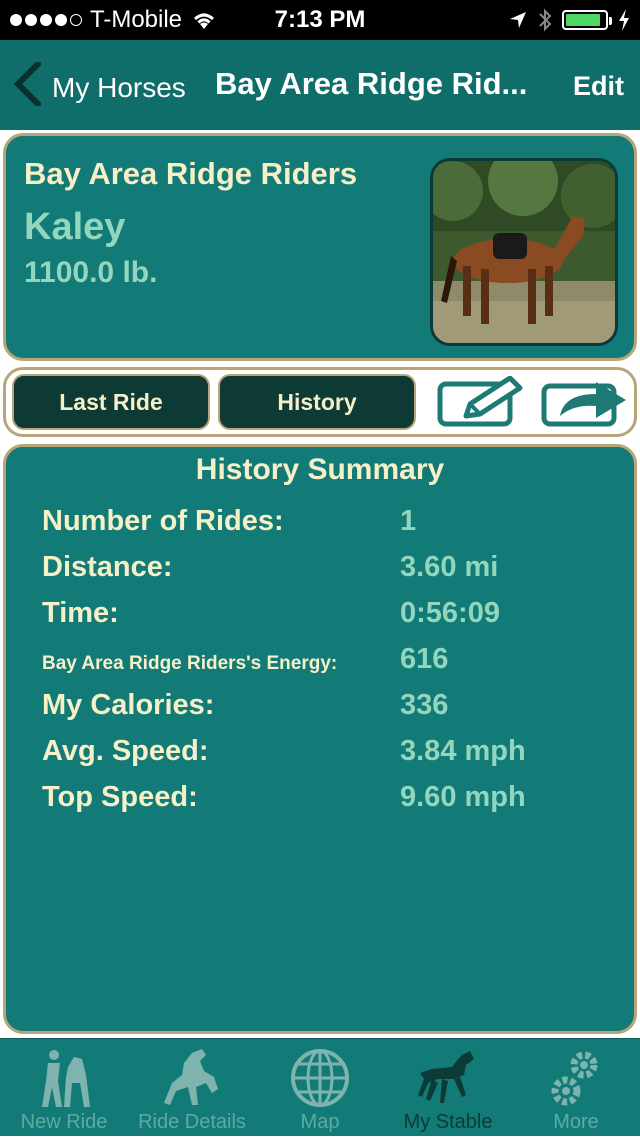  What do you see at coordinates (574, 1078) in the screenshot?
I see `gears-icon` at bounding box center [574, 1078].